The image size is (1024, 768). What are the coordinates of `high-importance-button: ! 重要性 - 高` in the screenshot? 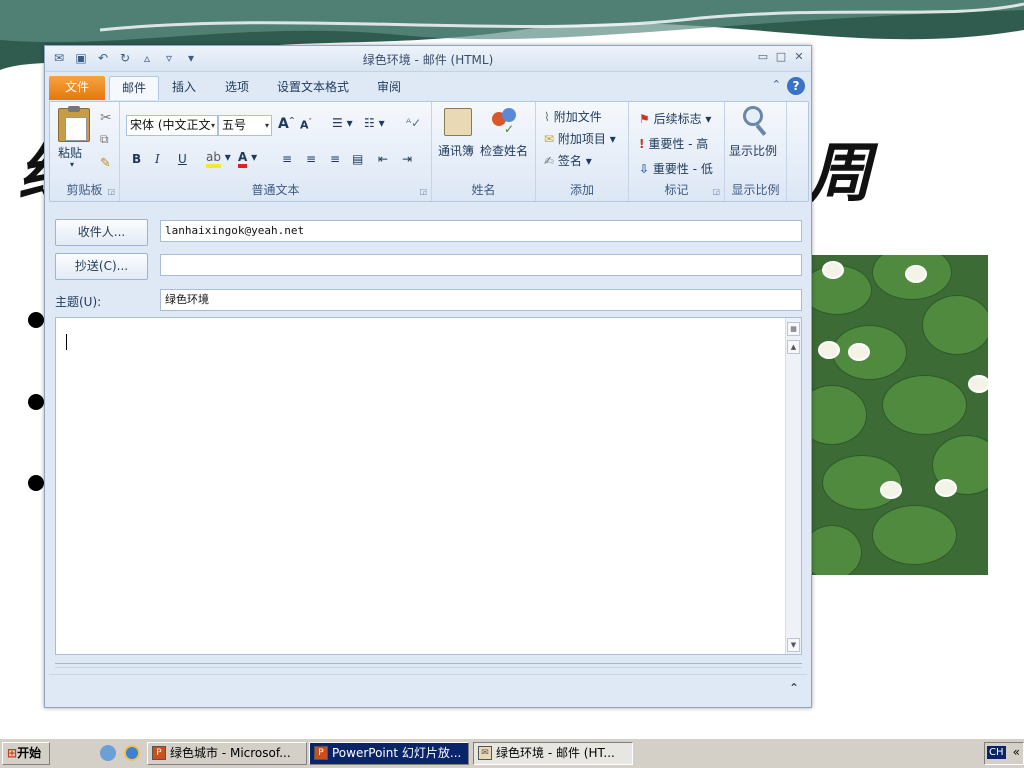 It's located at (673, 143).